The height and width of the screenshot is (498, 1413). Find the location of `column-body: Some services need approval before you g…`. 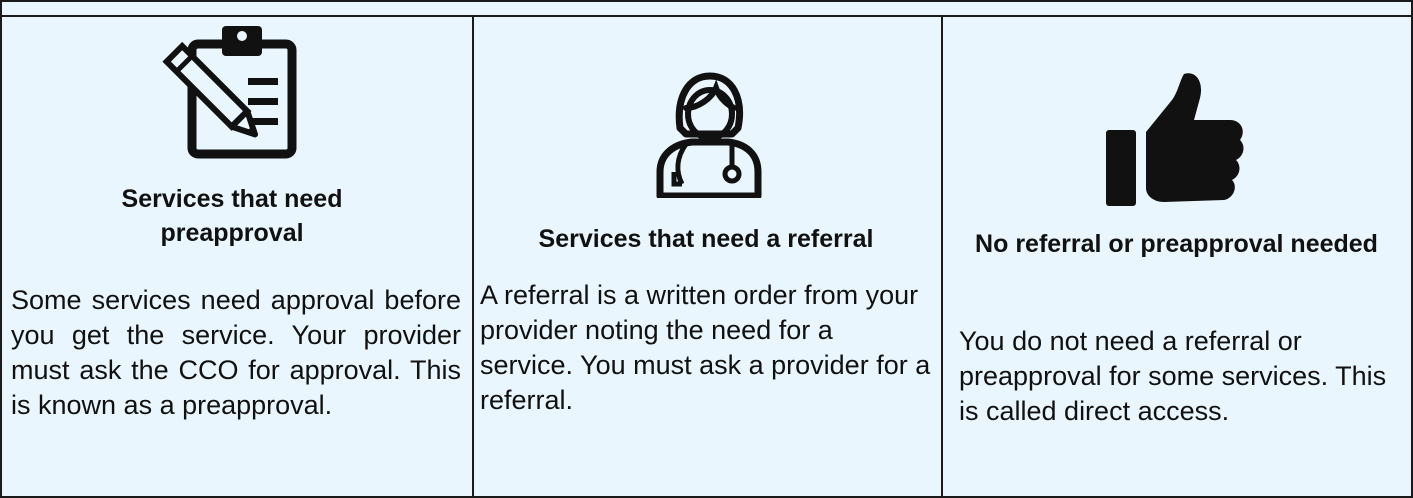

column-body: Some services need approval before you g… is located at coordinates (236, 352).